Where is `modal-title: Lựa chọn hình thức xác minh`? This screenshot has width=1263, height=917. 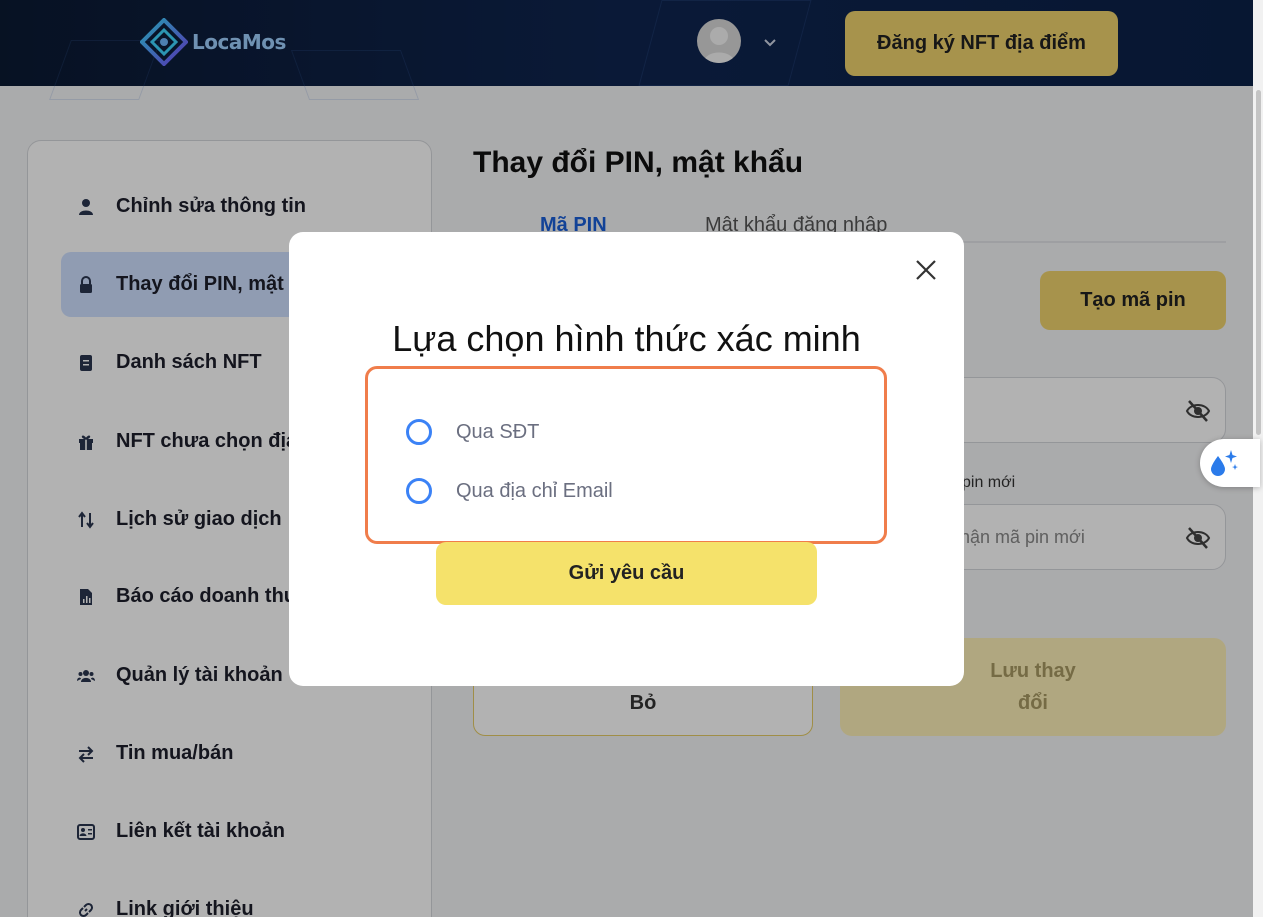 modal-title: Lựa chọn hình thức xác minh is located at coordinates (626, 338).